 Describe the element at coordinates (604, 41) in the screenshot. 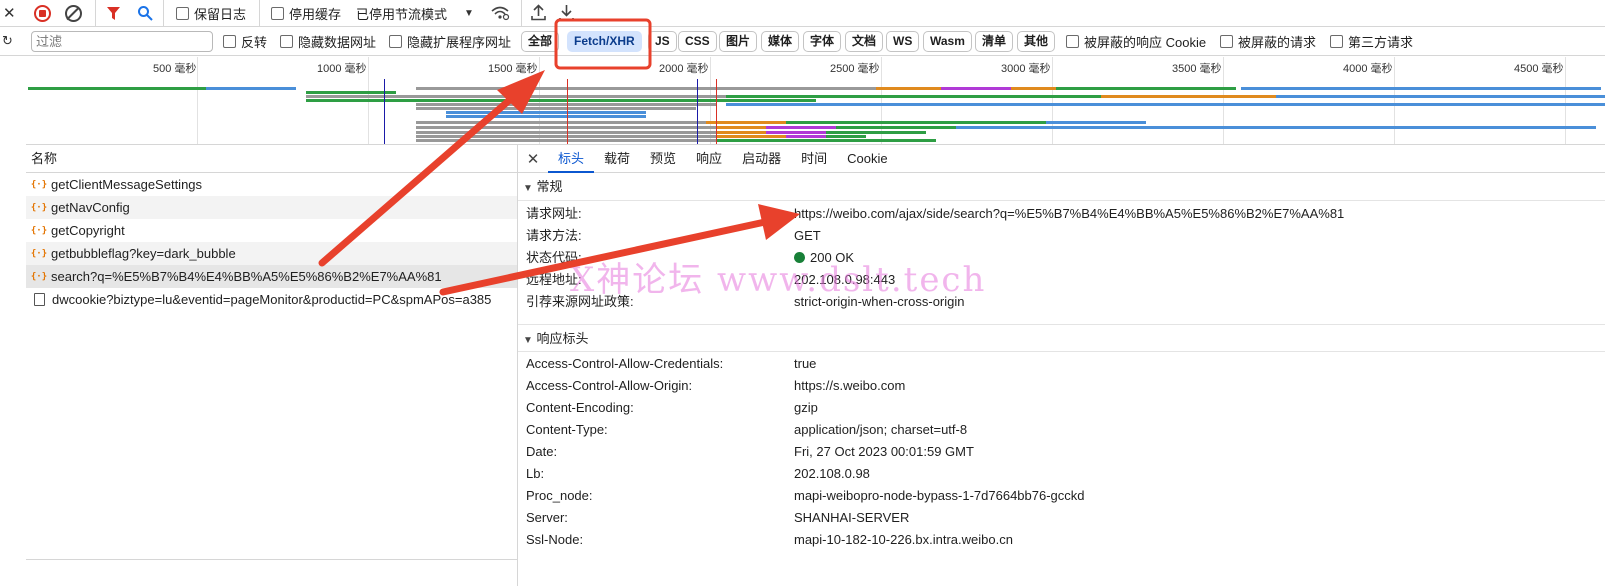

I see `type-filter-fetch-xhr: Fetch/XHR` at that location.